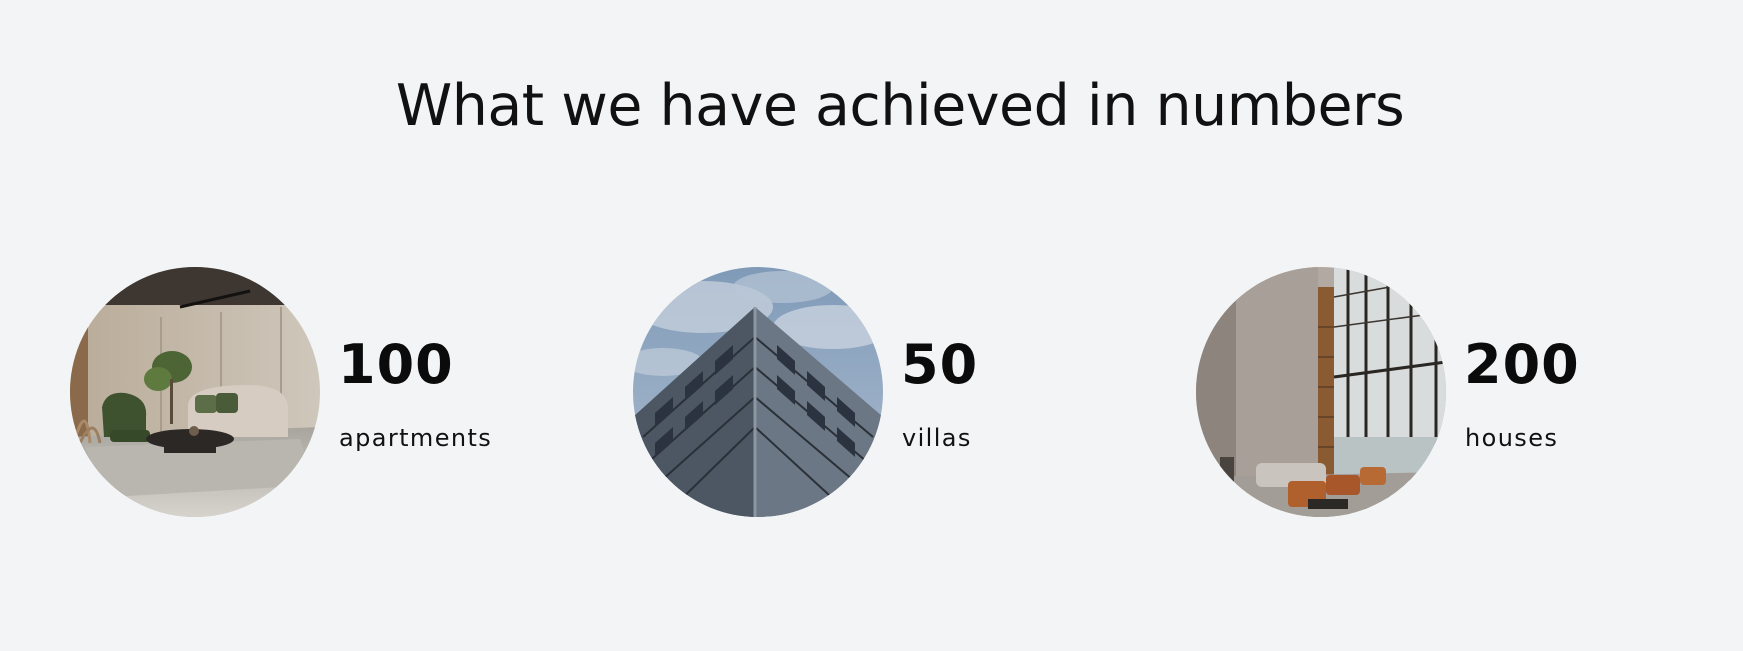  Describe the element at coordinates (758, 392) in the screenshot. I see `villas-image` at that location.